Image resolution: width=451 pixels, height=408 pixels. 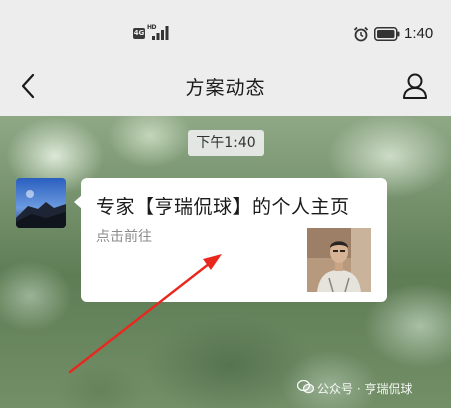 What do you see at coordinates (305, 387) in the screenshot?
I see `wechat-icon` at bounding box center [305, 387].